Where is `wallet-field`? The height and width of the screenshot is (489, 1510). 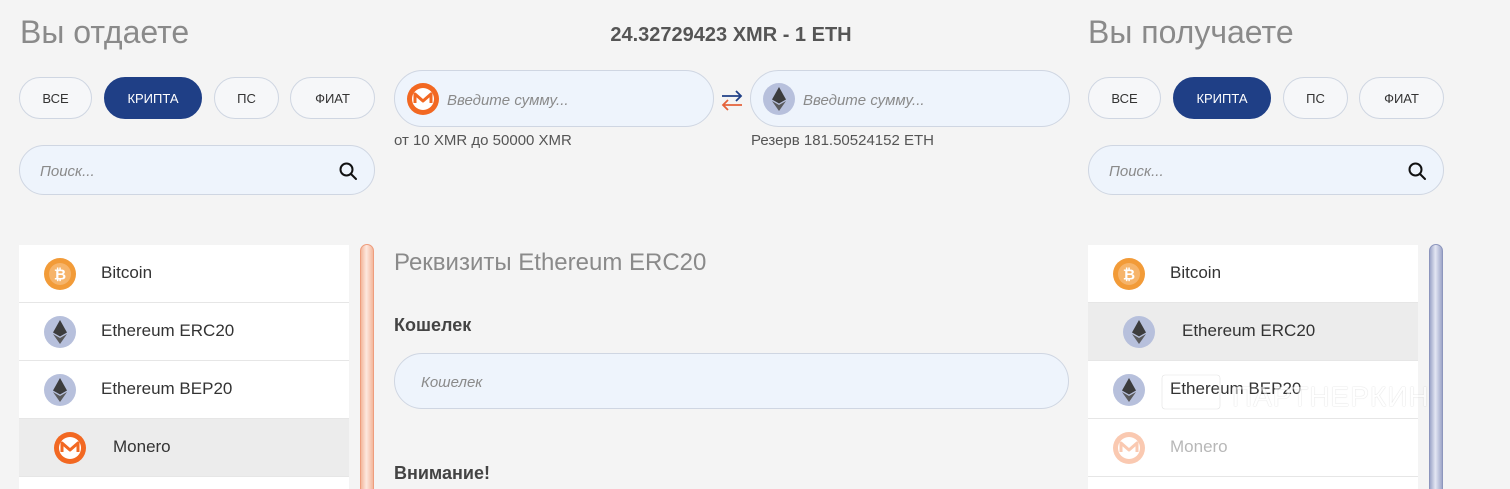
wallet-field is located at coordinates (731, 381).